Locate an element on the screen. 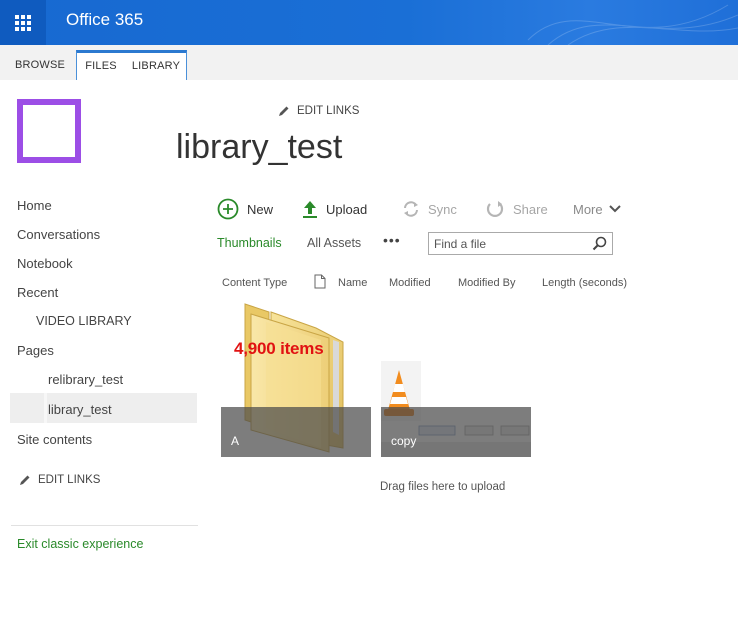 The width and height of the screenshot is (738, 635). document-icon is located at coordinates (320, 281).